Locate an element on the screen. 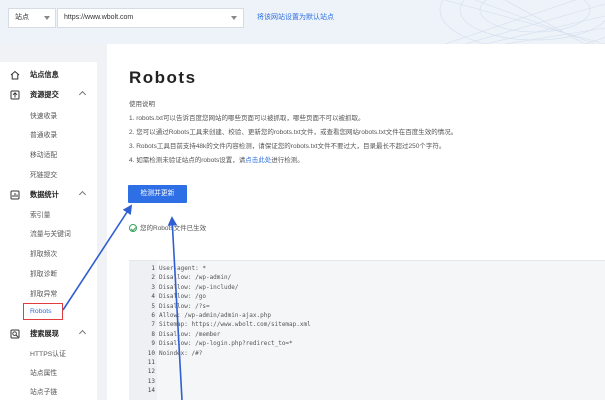 The image size is (605, 400). set-default-site-link: 将该网站设置为默认站点 is located at coordinates (295, 17).